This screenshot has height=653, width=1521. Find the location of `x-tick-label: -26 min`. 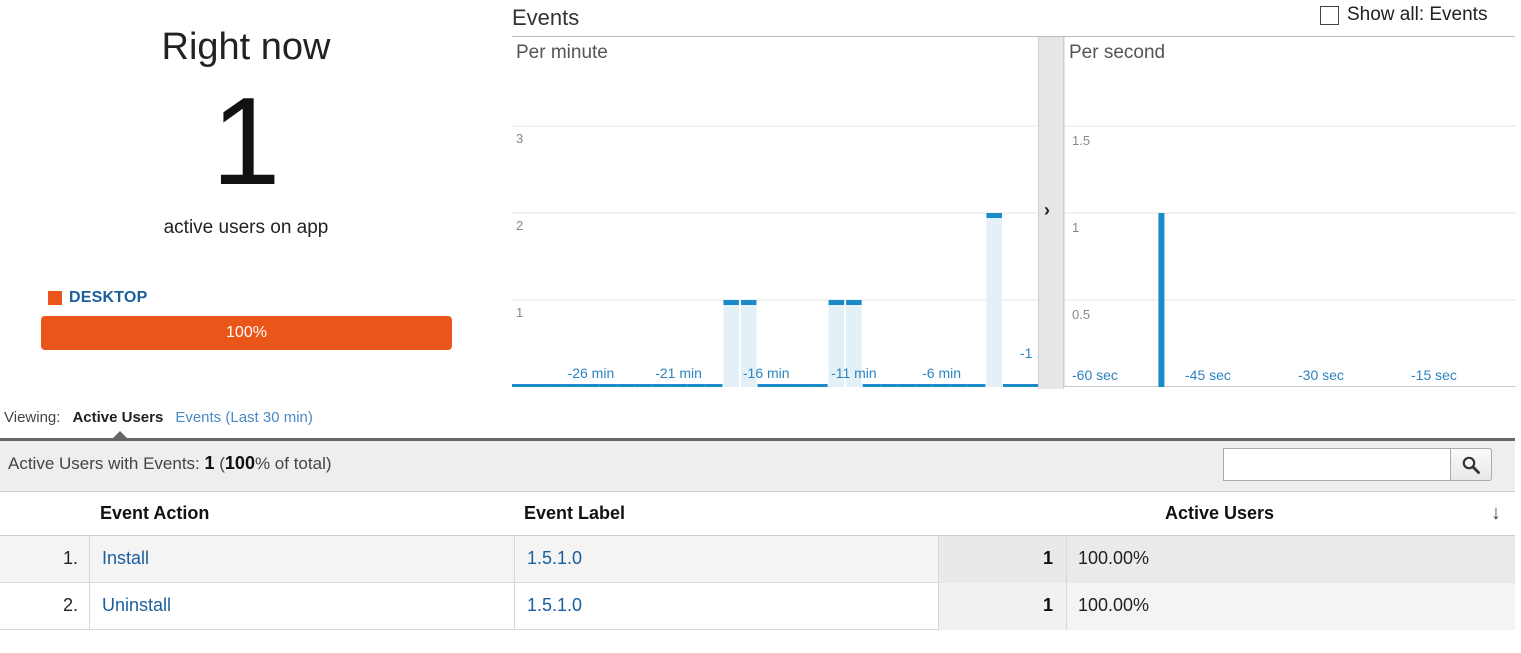

x-tick-label: -26 min is located at coordinates (591, 373).